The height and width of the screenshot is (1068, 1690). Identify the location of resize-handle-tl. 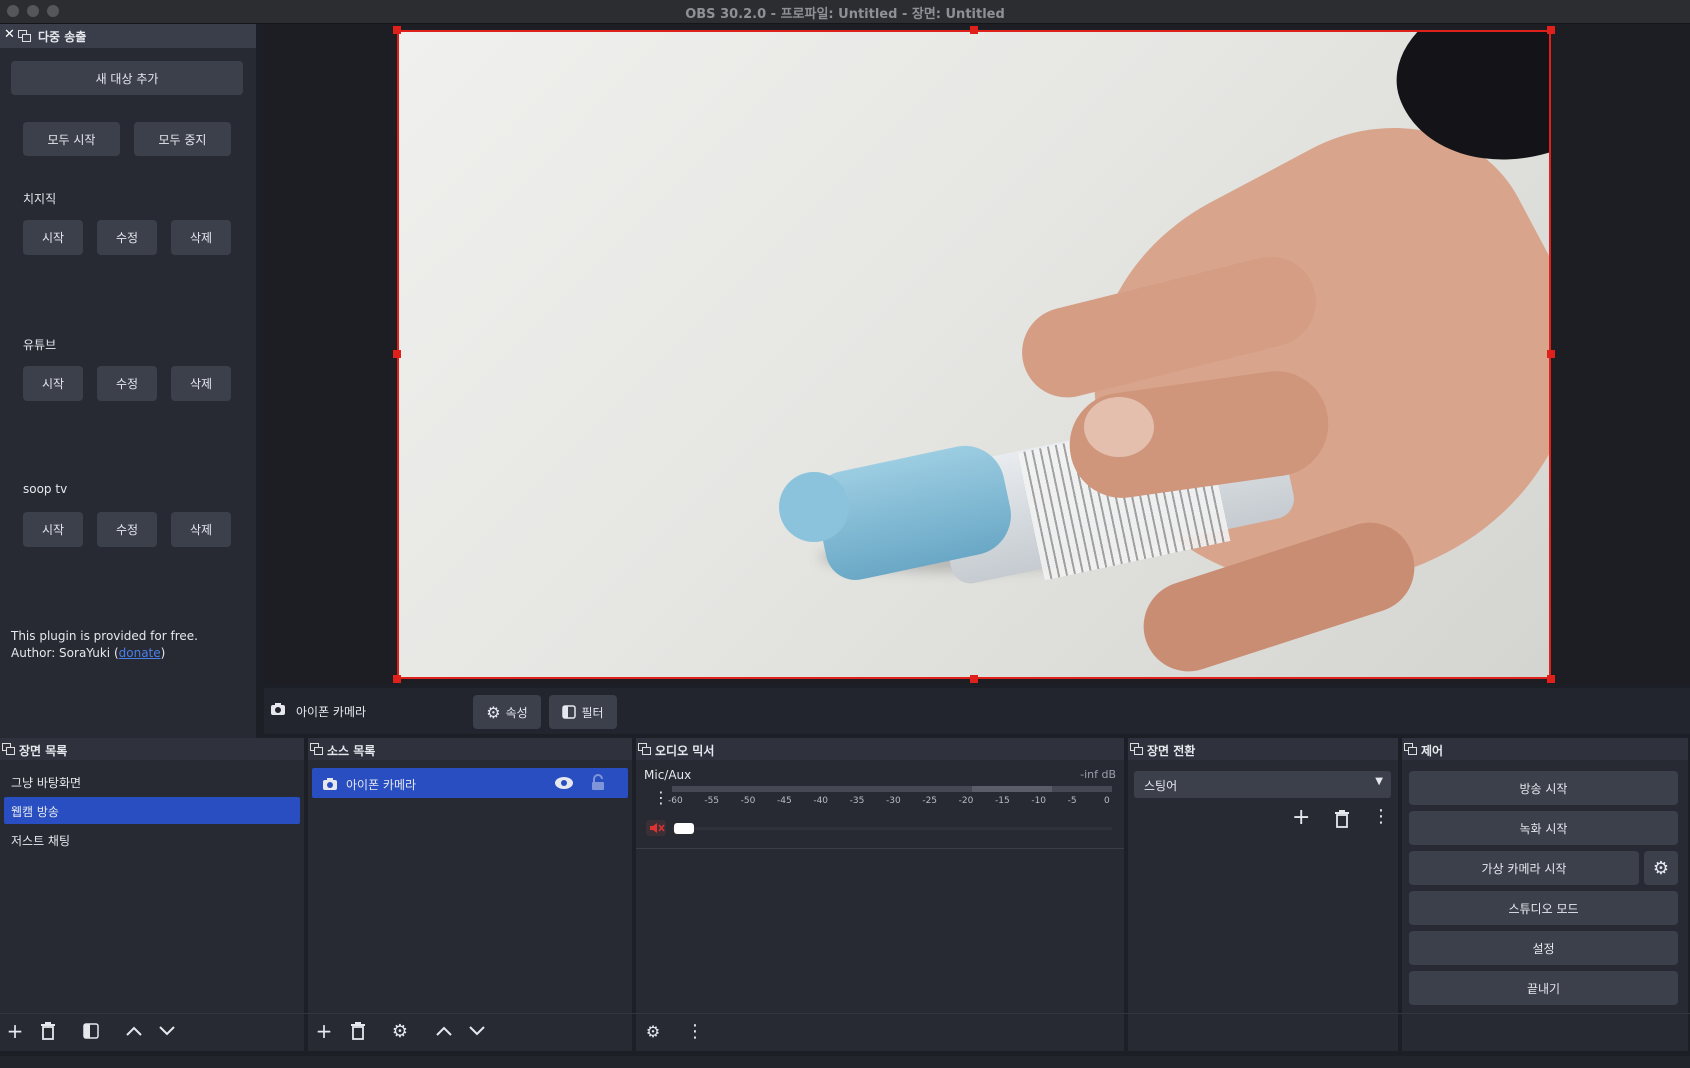
(397, 30).